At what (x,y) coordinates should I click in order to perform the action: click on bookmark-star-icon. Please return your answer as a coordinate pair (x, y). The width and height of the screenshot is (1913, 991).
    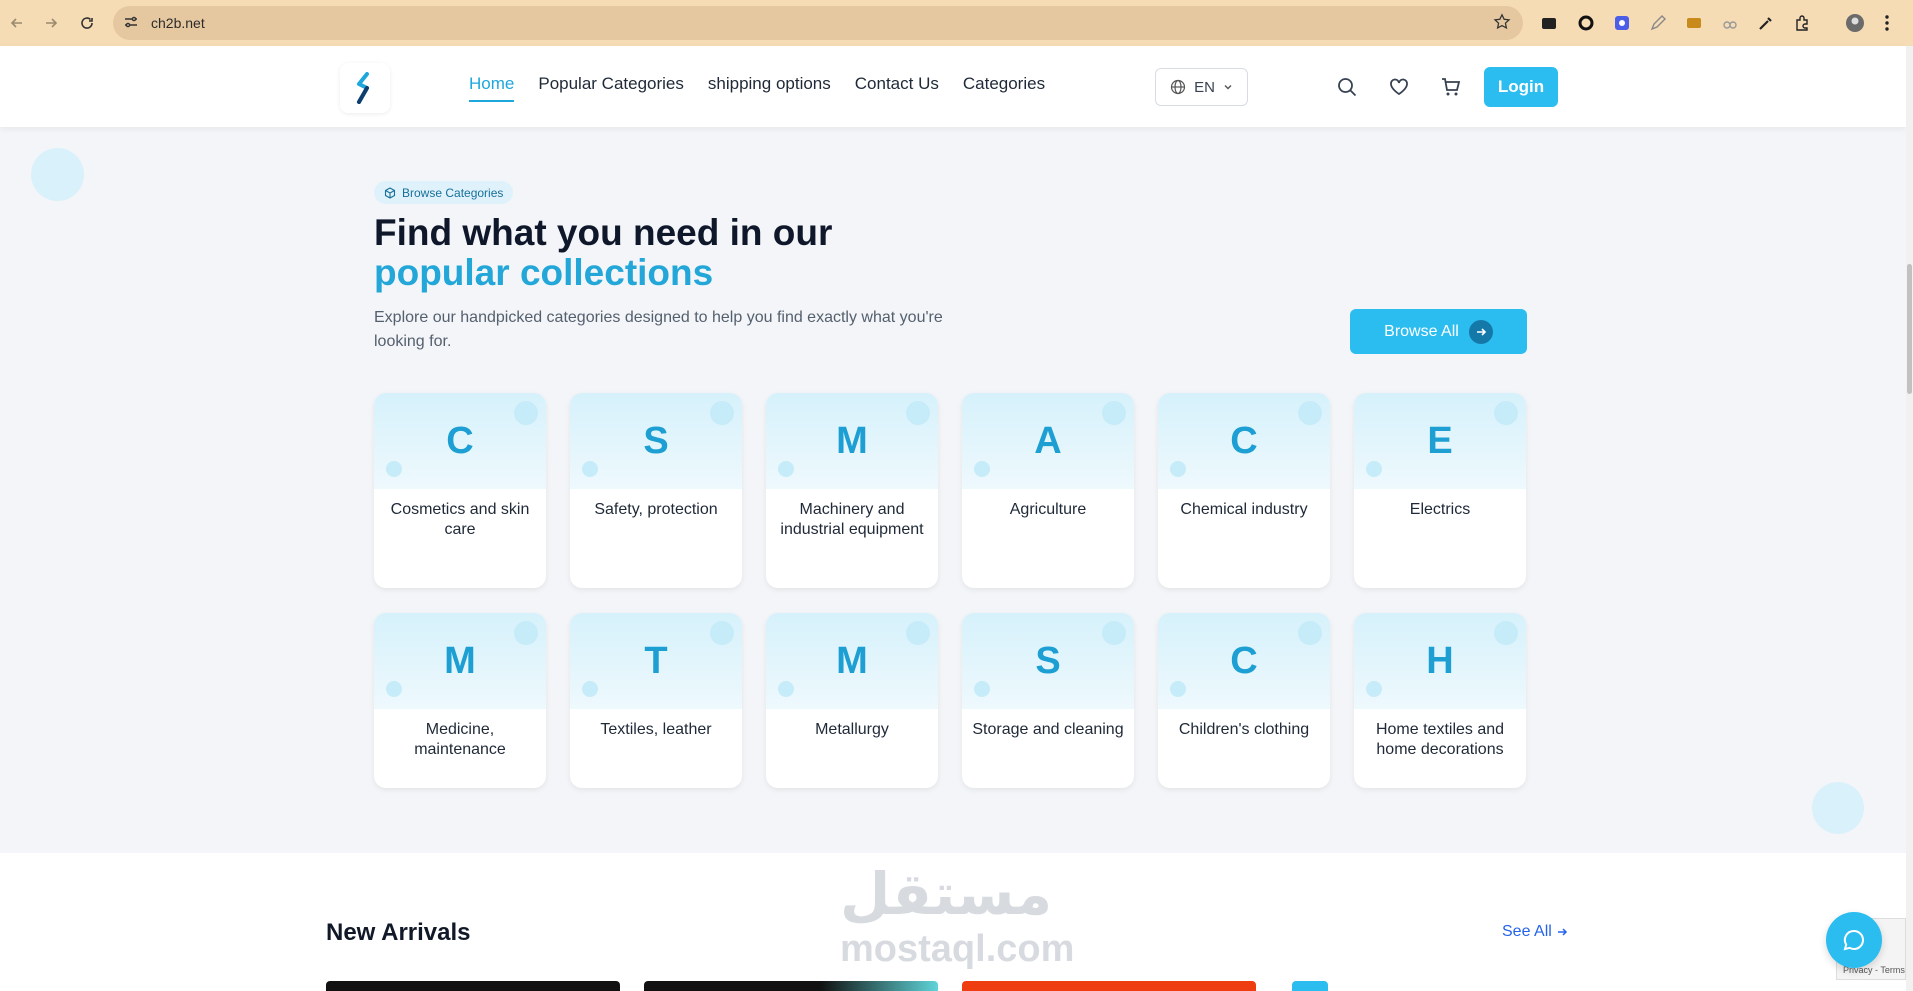
    Looking at the image, I should click on (1502, 24).